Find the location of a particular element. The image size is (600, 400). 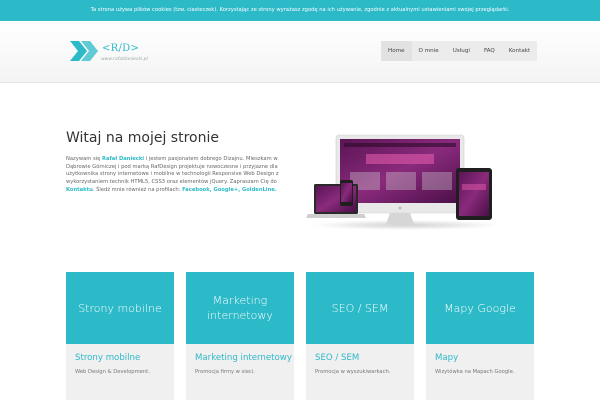

card-description: Wizytówka na Mapach Google. is located at coordinates (475, 372).